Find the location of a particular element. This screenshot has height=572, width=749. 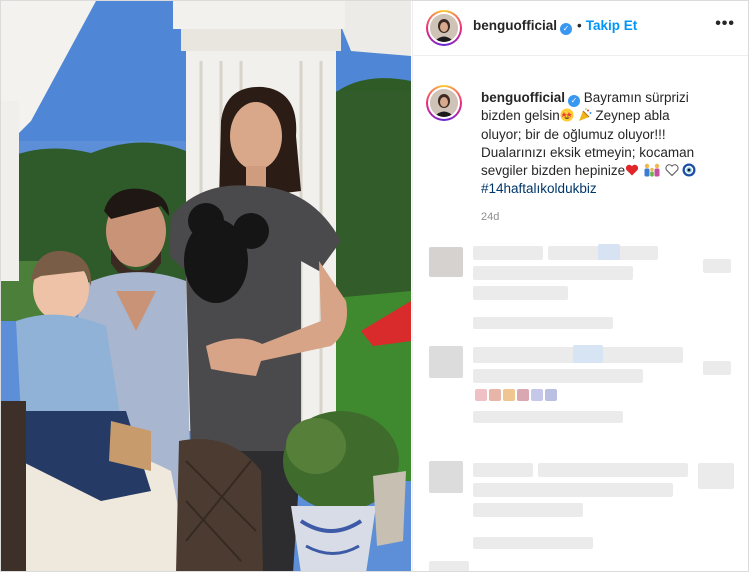

red-heart-icon is located at coordinates (632, 170).